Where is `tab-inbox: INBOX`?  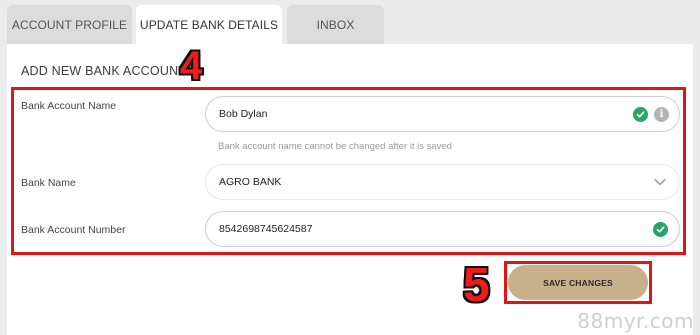
tab-inbox: INBOX is located at coordinates (335, 24).